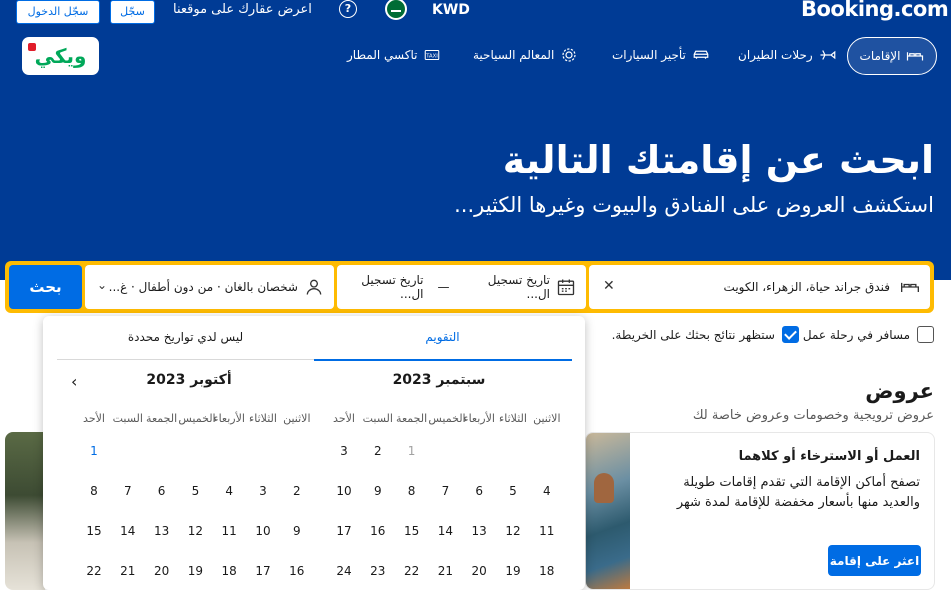  What do you see at coordinates (828, 55) in the screenshot?
I see `airplane-icon` at bounding box center [828, 55].